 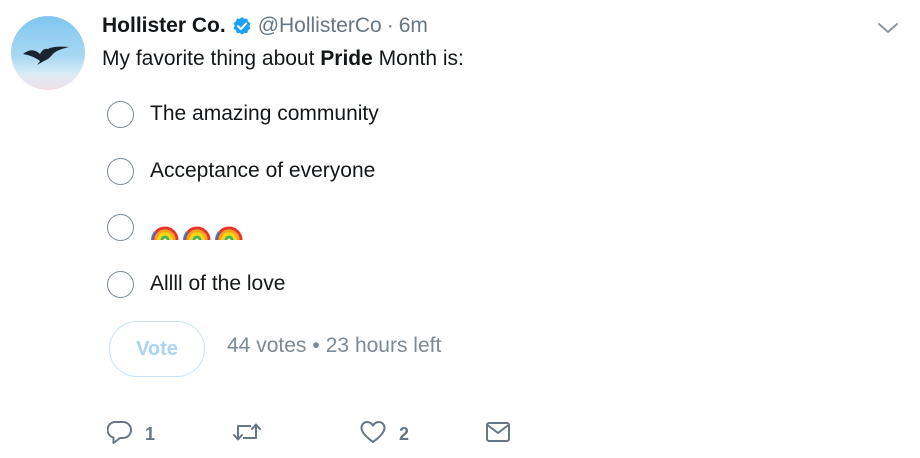 I want to click on poll-option: Allll of the love, so click(x=196, y=284).